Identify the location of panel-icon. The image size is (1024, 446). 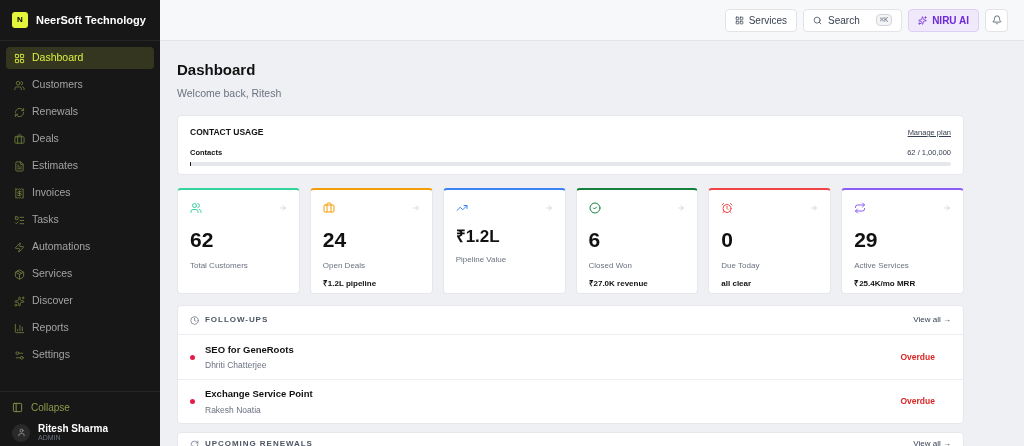
(17, 408).